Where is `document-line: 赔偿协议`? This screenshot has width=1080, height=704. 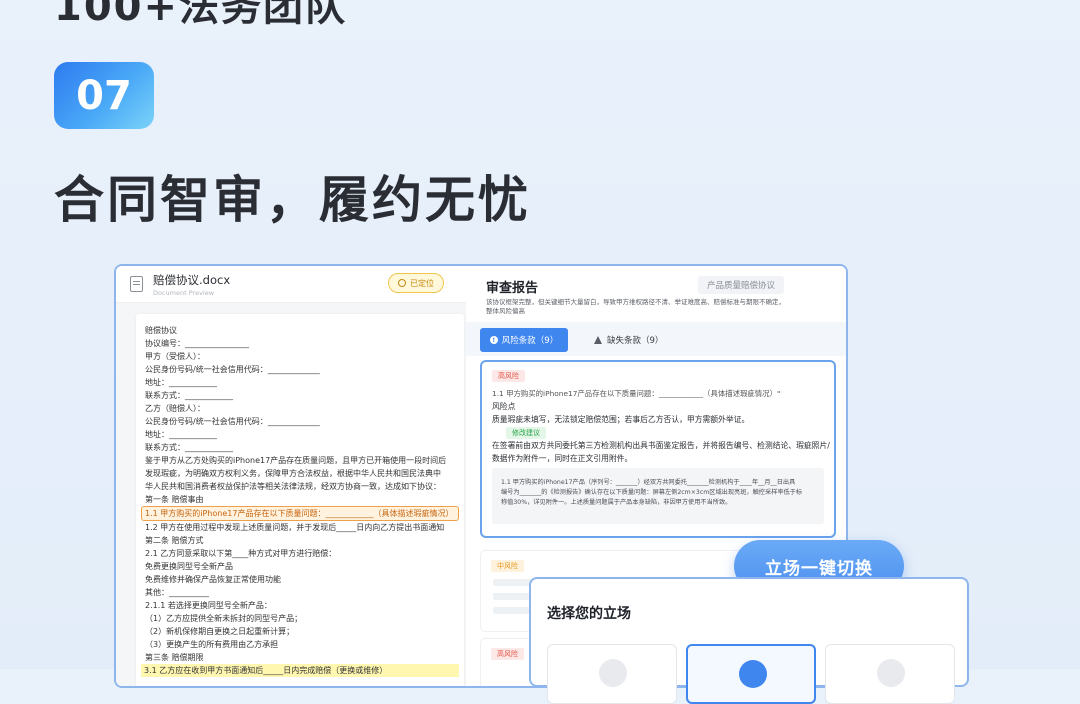
document-line: 赔偿协议 is located at coordinates (161, 330).